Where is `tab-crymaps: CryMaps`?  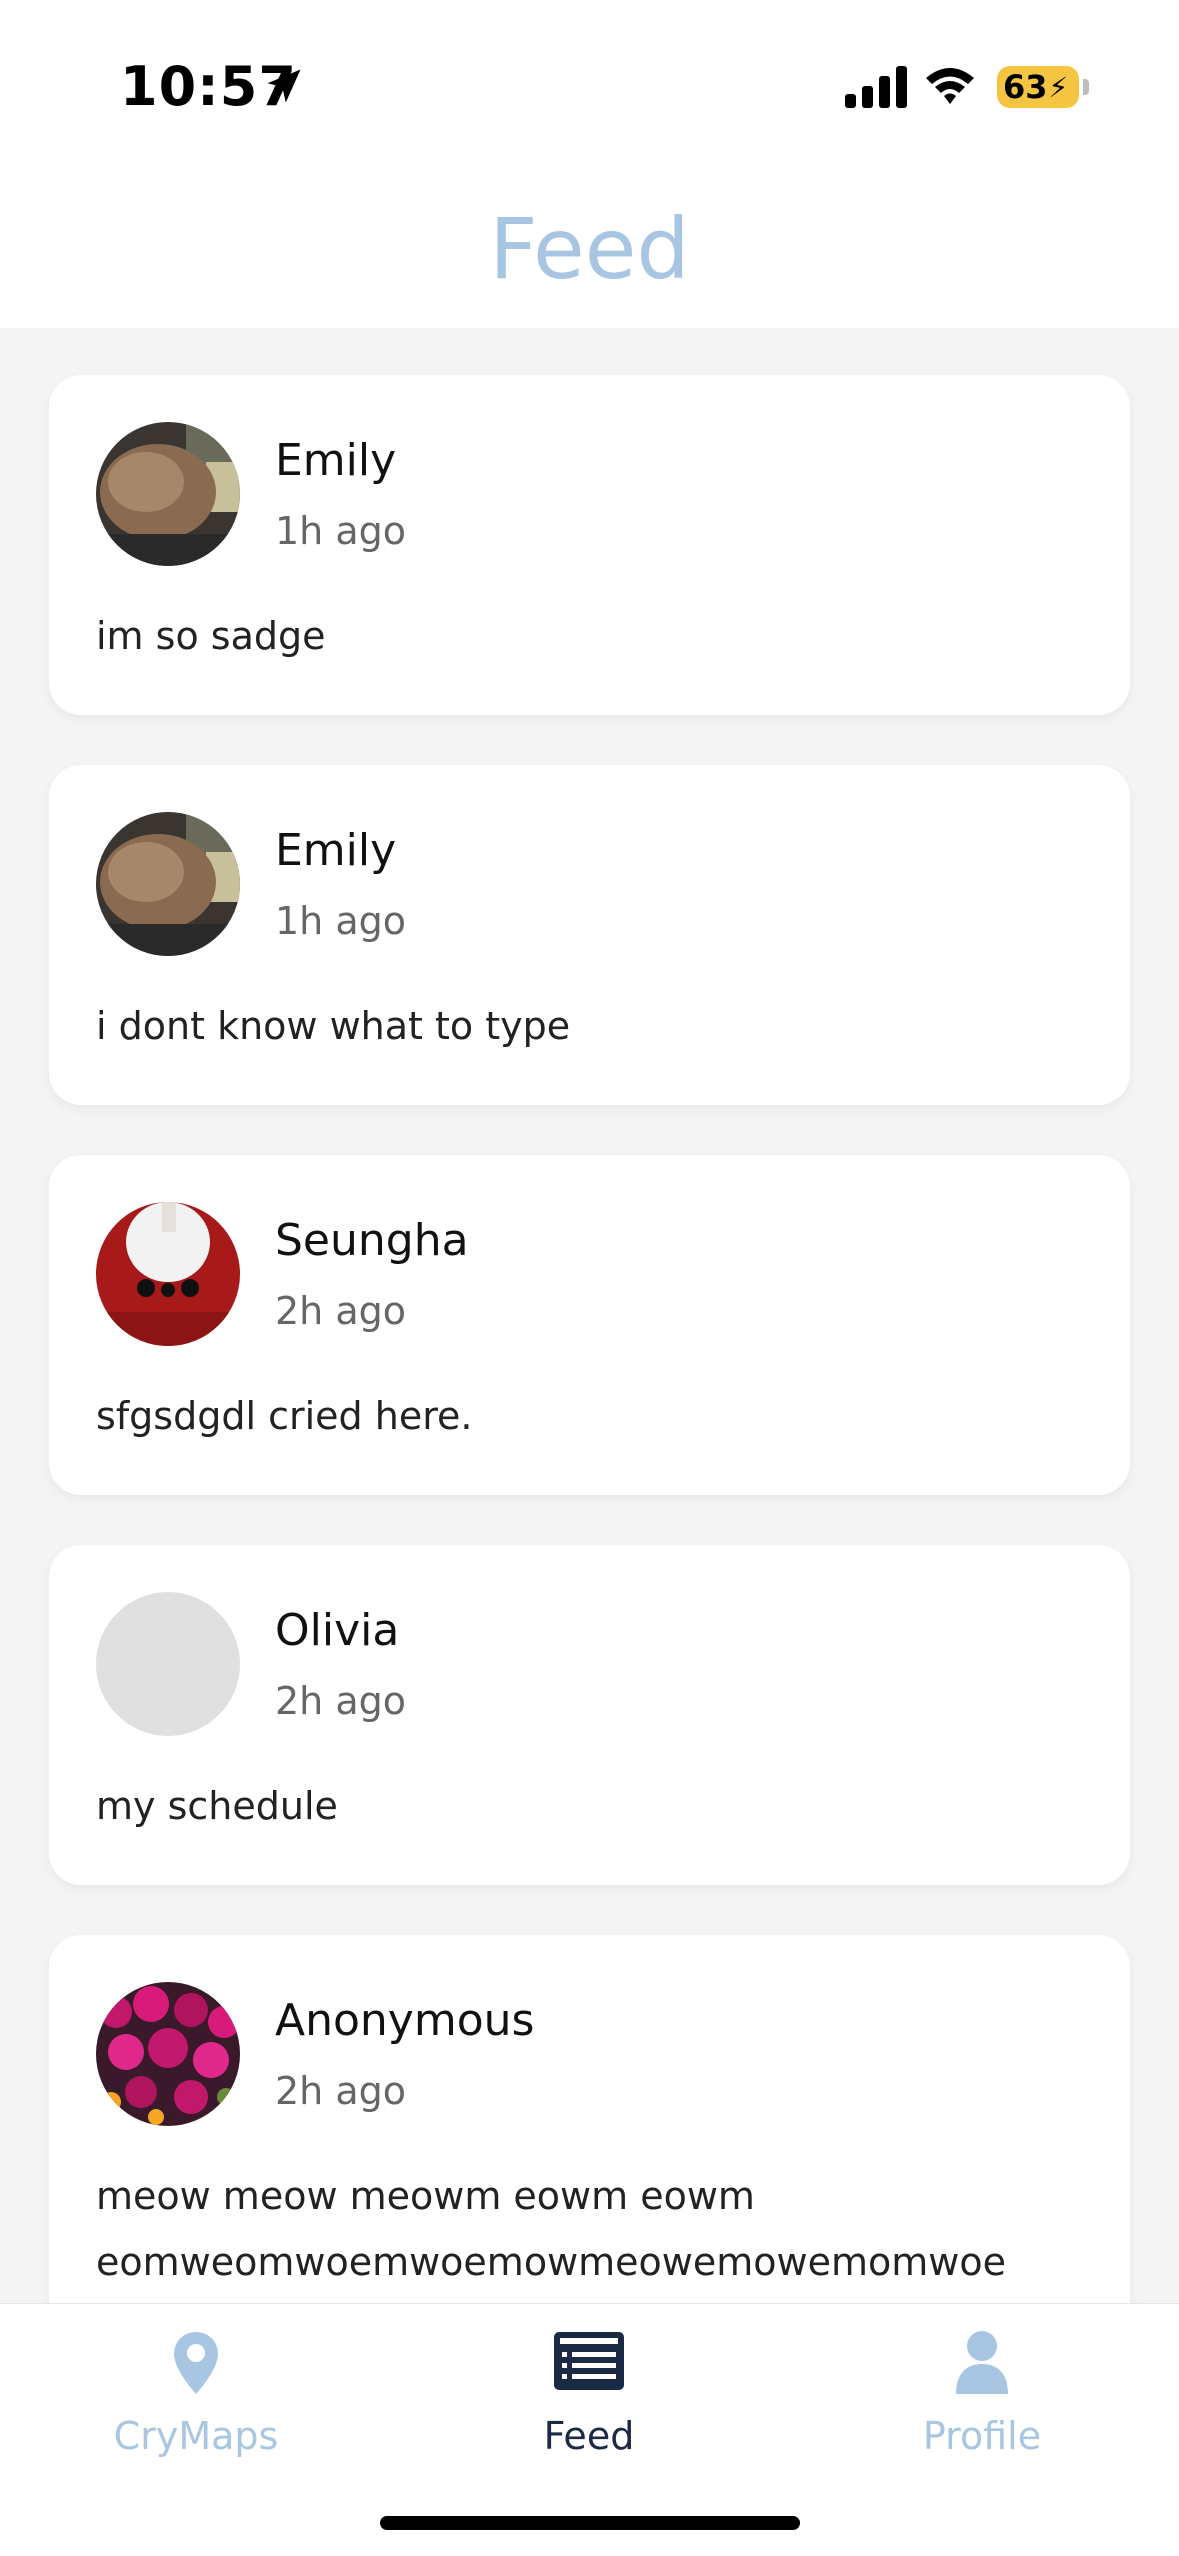
tab-crymaps: CryMaps is located at coordinates (196, 2399).